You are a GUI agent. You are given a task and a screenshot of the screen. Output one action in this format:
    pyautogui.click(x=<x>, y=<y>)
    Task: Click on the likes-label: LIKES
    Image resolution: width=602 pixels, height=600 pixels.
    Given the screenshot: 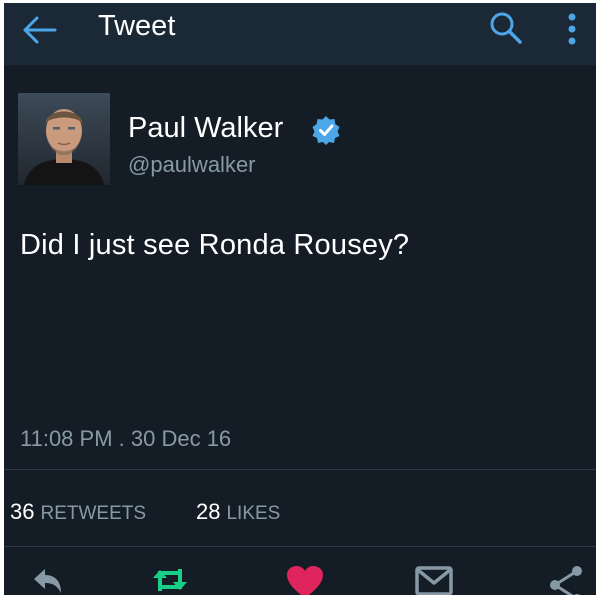 What is the action you would take?
    pyautogui.click(x=253, y=513)
    